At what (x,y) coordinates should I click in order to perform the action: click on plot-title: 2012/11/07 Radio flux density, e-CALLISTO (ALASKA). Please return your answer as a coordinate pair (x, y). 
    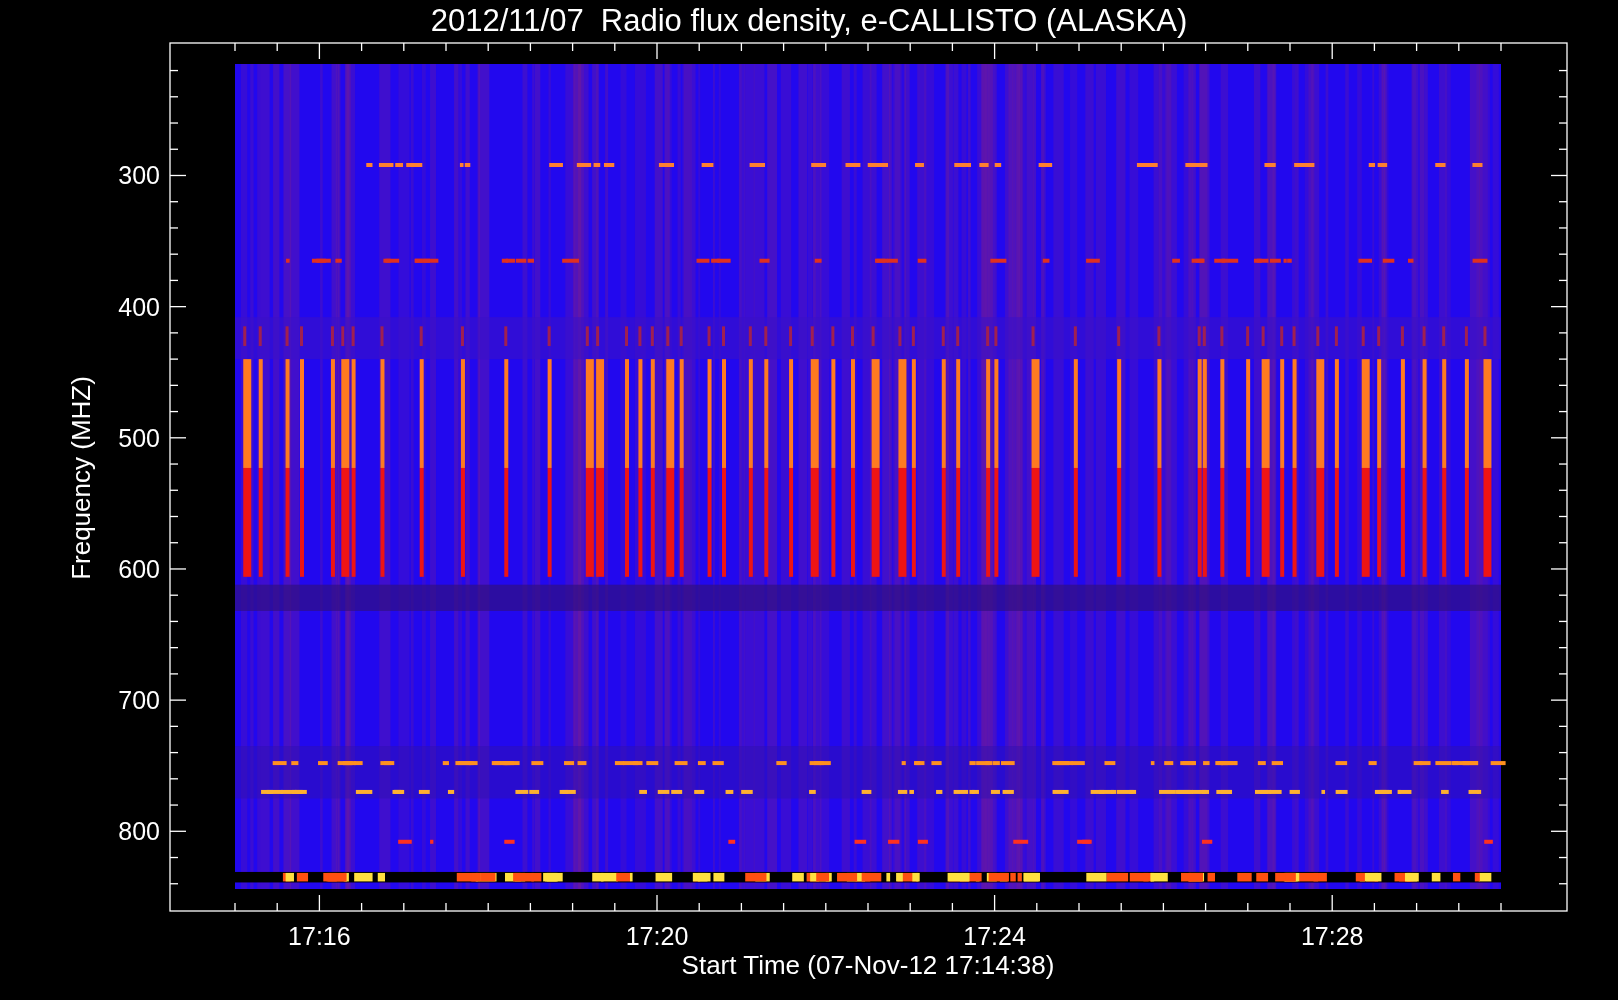
    Looking at the image, I should click on (809, 20).